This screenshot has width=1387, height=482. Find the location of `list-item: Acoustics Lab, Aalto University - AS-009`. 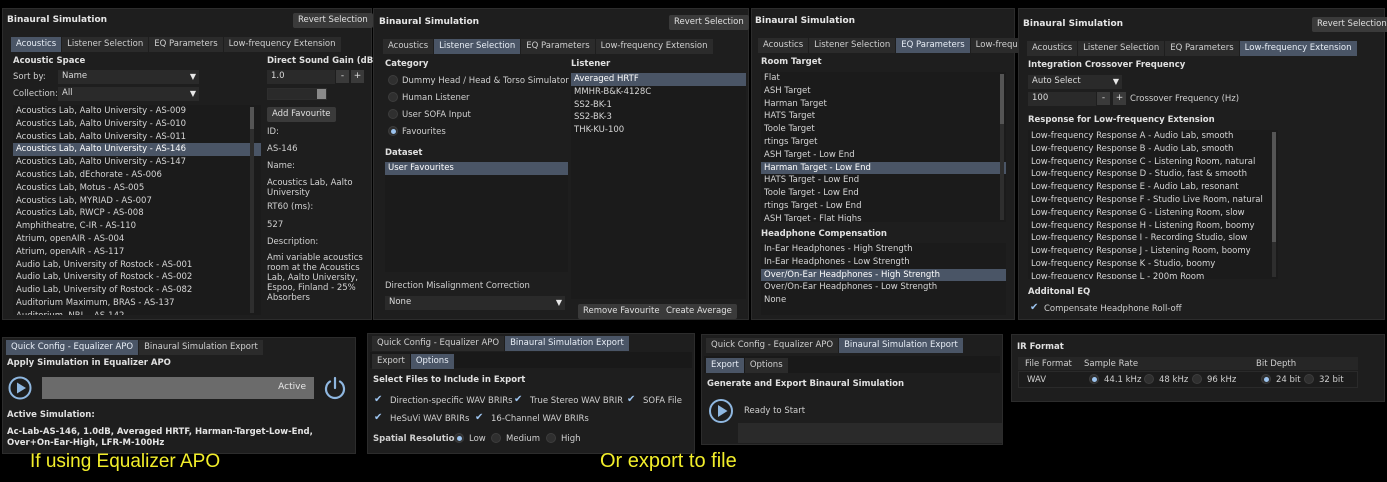

list-item: Acoustics Lab, Aalto University - AS-009 is located at coordinates (137, 111).